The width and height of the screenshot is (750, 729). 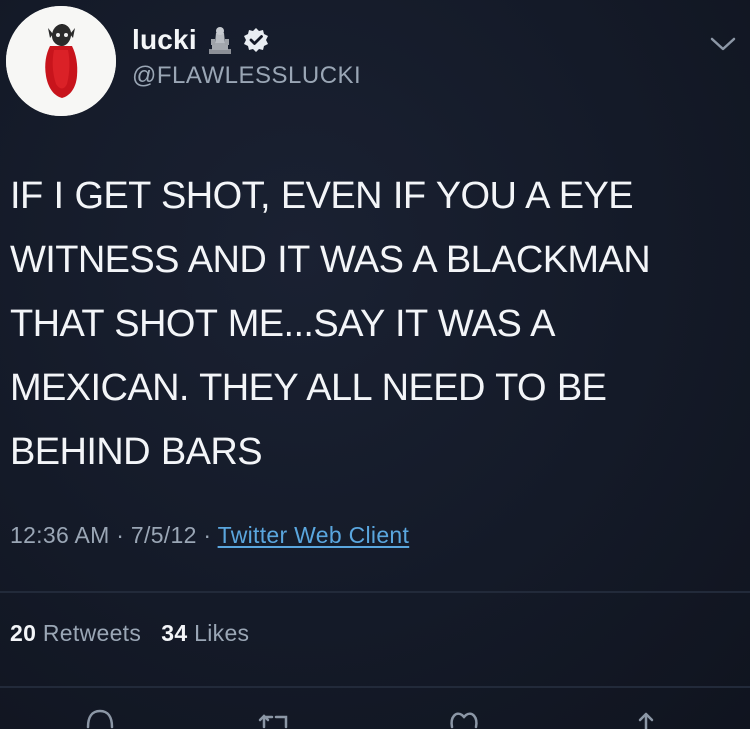 What do you see at coordinates (282, 324) in the screenshot?
I see `tweet-text-line: THAT SHOT ME...SAY IT WAS A` at bounding box center [282, 324].